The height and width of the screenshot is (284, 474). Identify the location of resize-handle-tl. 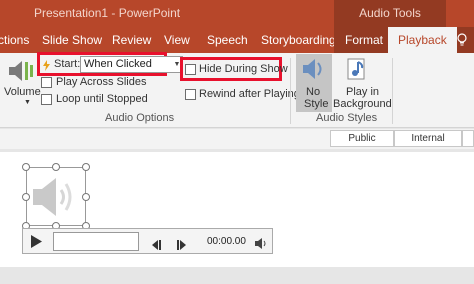
(26, 167).